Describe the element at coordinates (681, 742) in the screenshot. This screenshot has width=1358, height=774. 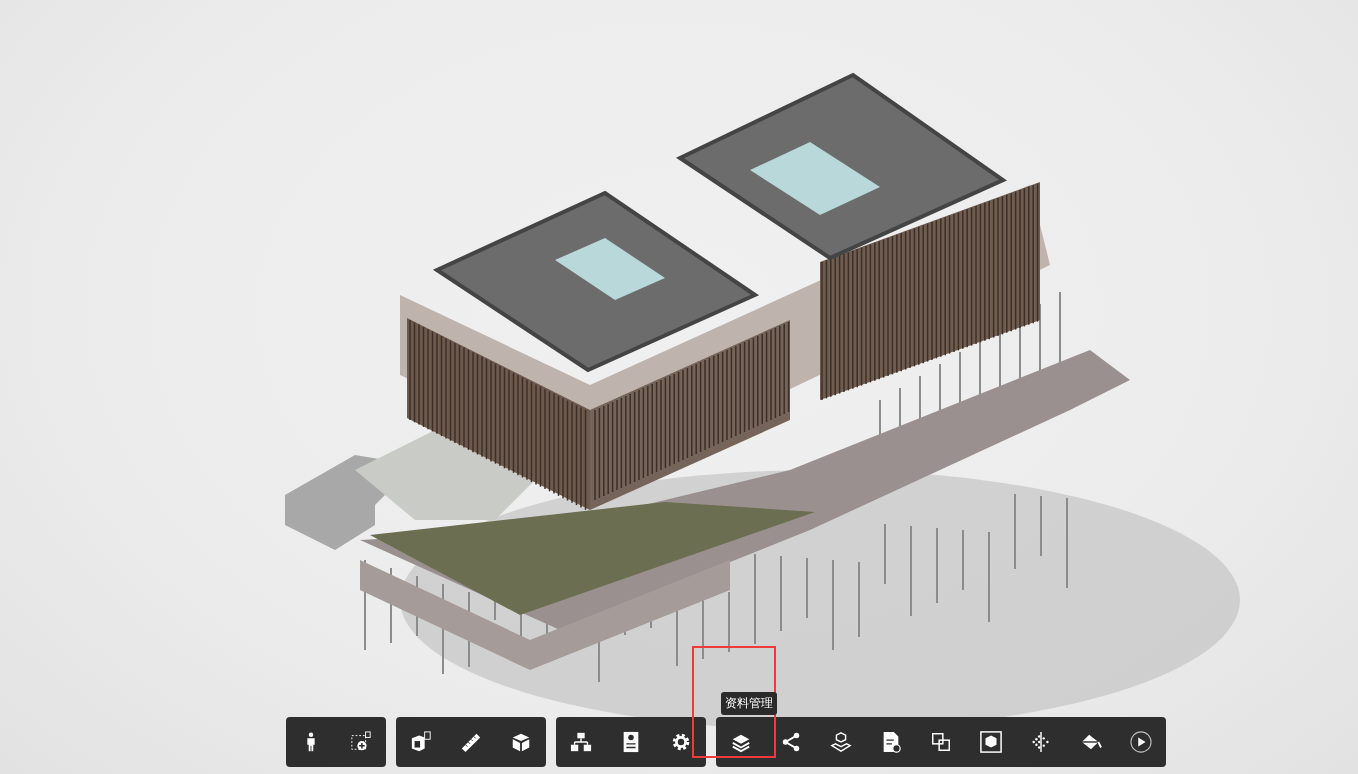
I see `settings-icon` at that location.